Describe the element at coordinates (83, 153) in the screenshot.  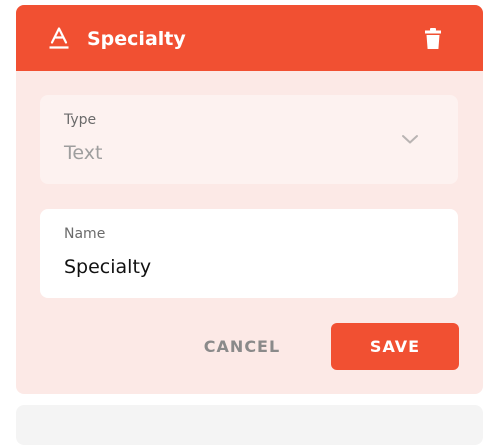
I see `type-value: Text` at that location.